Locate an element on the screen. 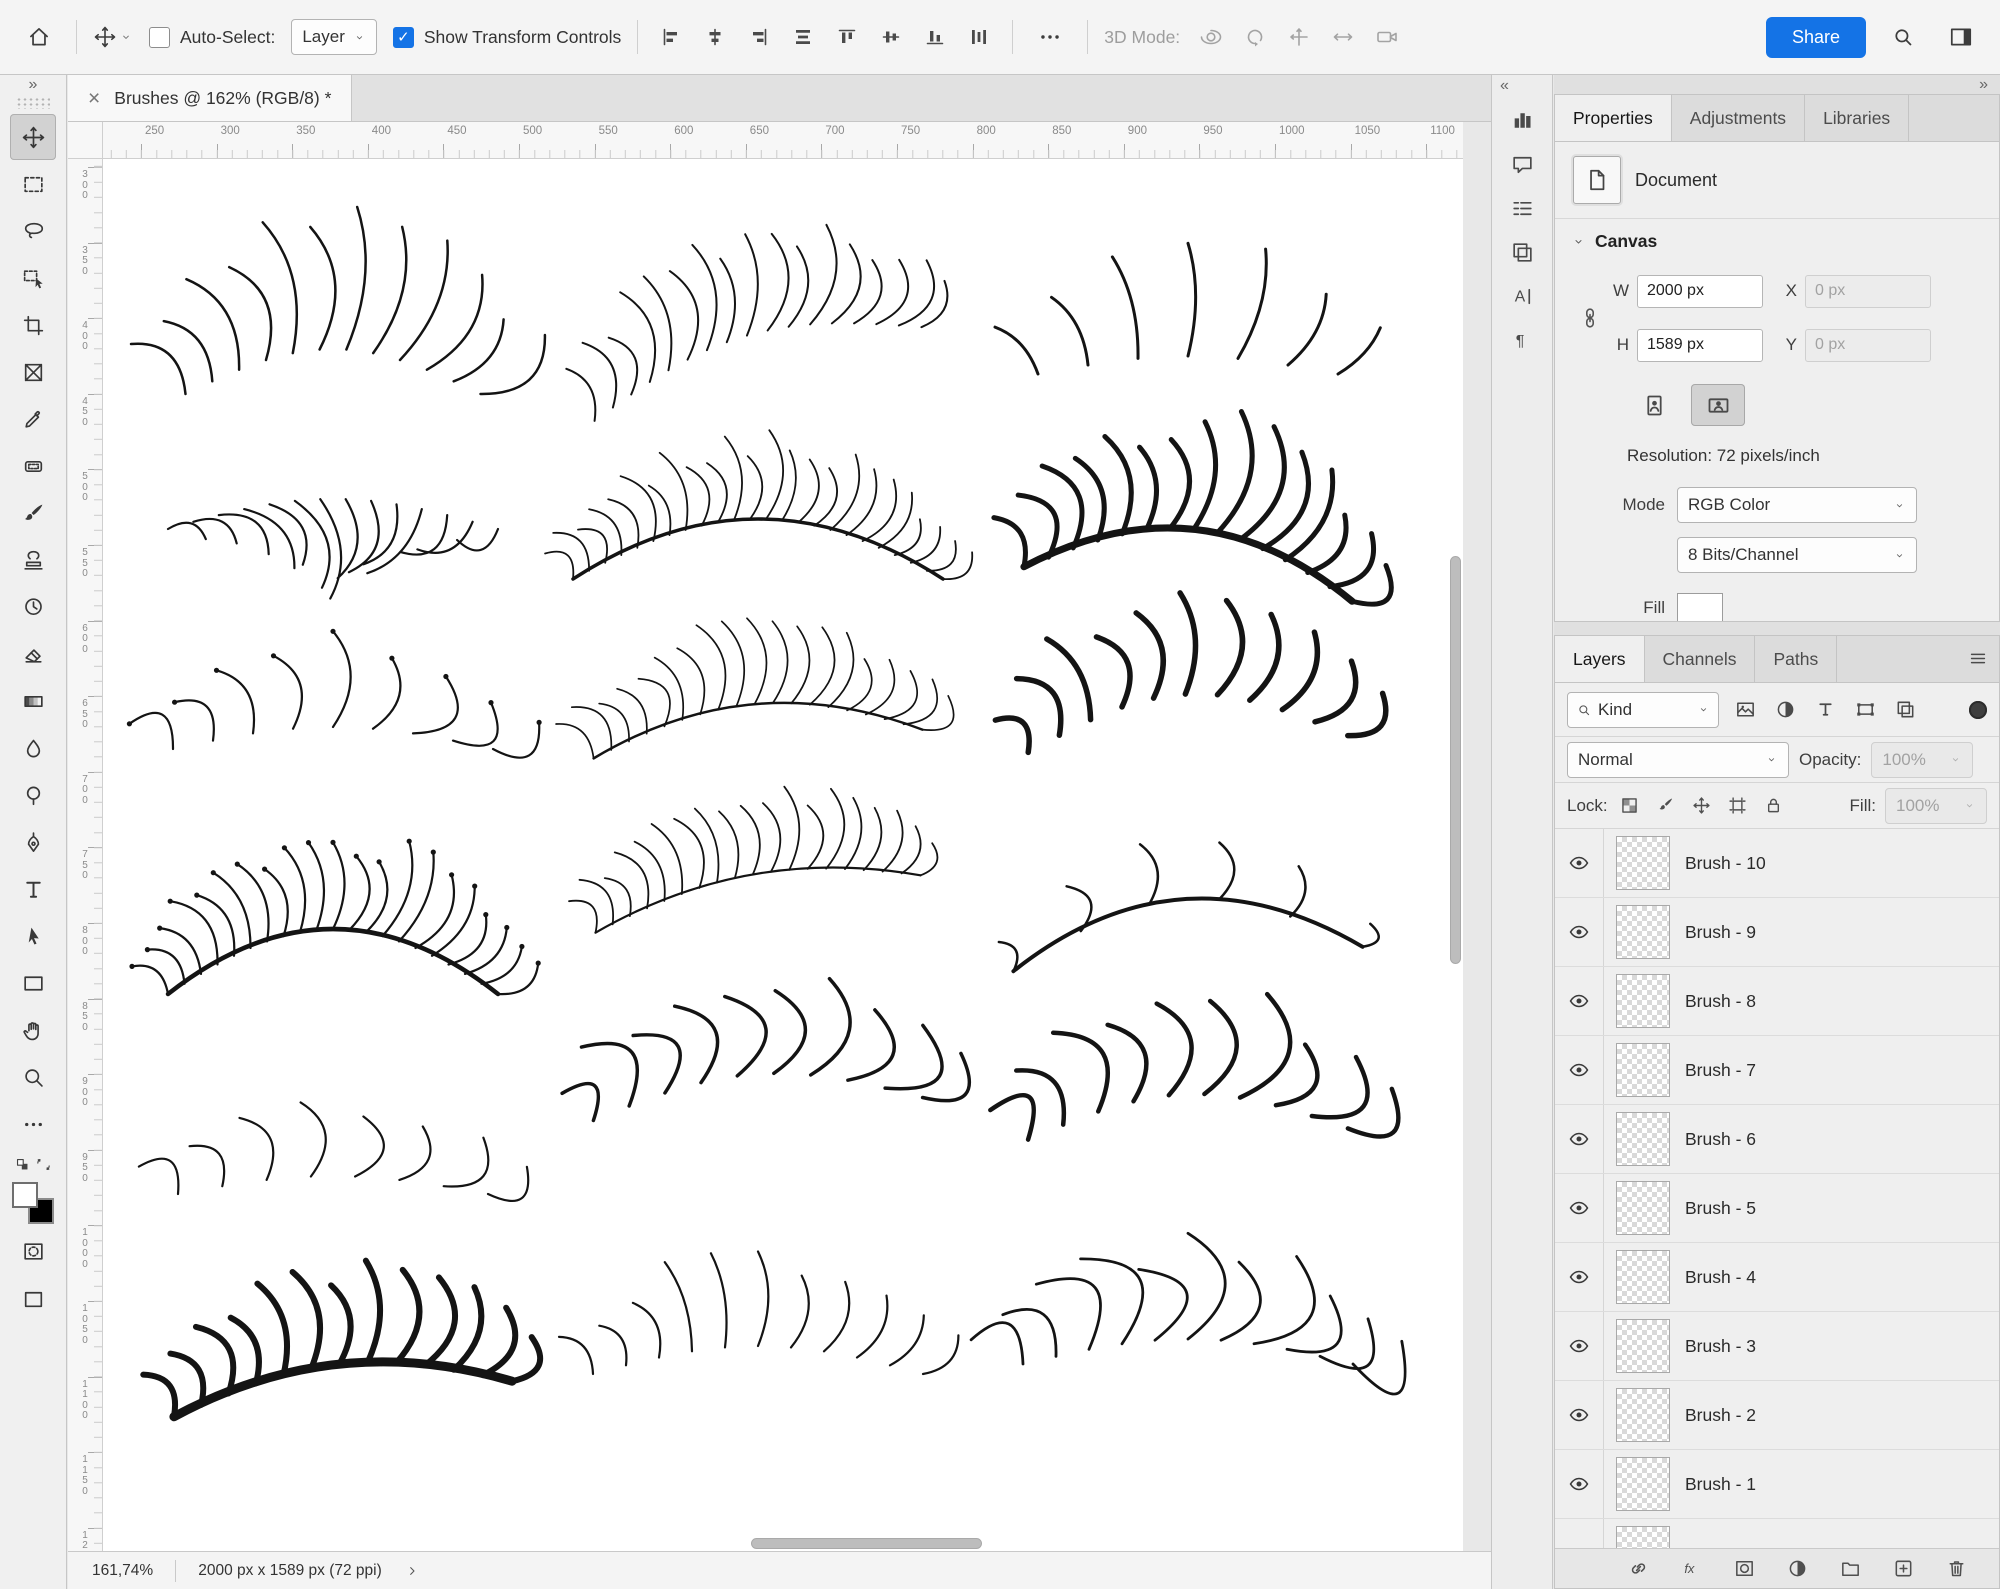 The width and height of the screenshot is (2000, 1589). 3d-roll-icon is located at coordinates (1255, 37).